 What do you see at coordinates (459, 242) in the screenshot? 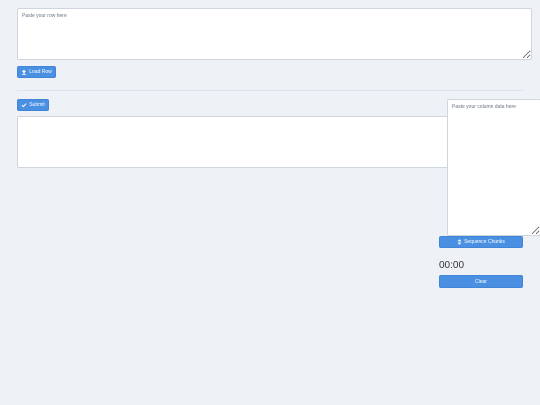
I see `sort-icon` at bounding box center [459, 242].